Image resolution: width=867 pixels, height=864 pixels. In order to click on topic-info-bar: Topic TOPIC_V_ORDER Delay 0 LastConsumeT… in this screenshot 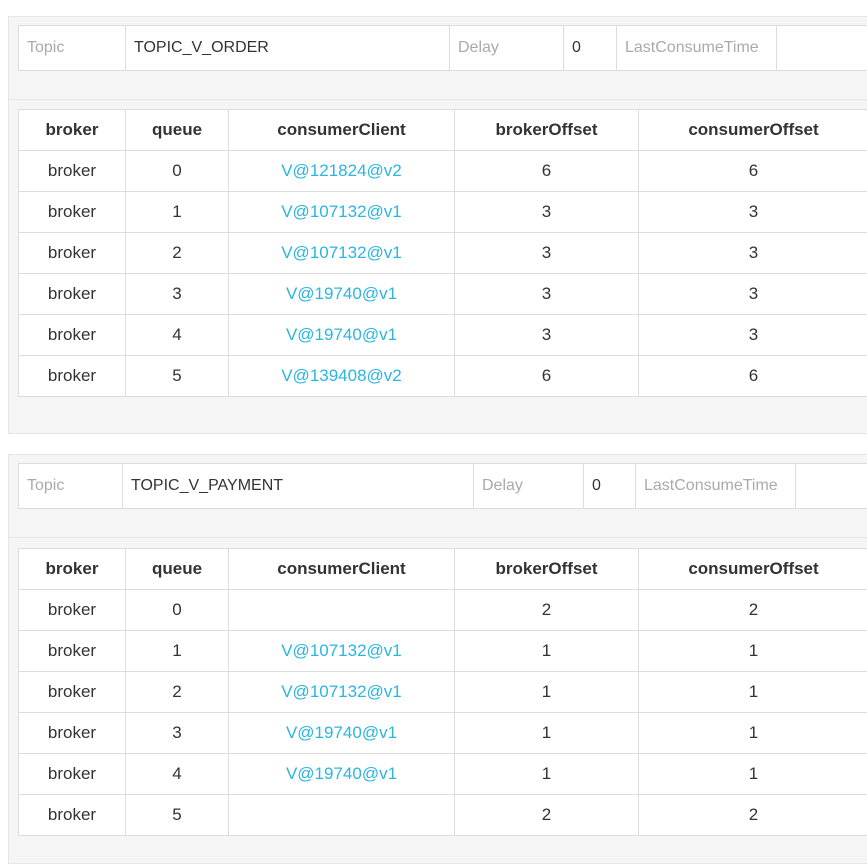, I will do `click(442, 48)`.